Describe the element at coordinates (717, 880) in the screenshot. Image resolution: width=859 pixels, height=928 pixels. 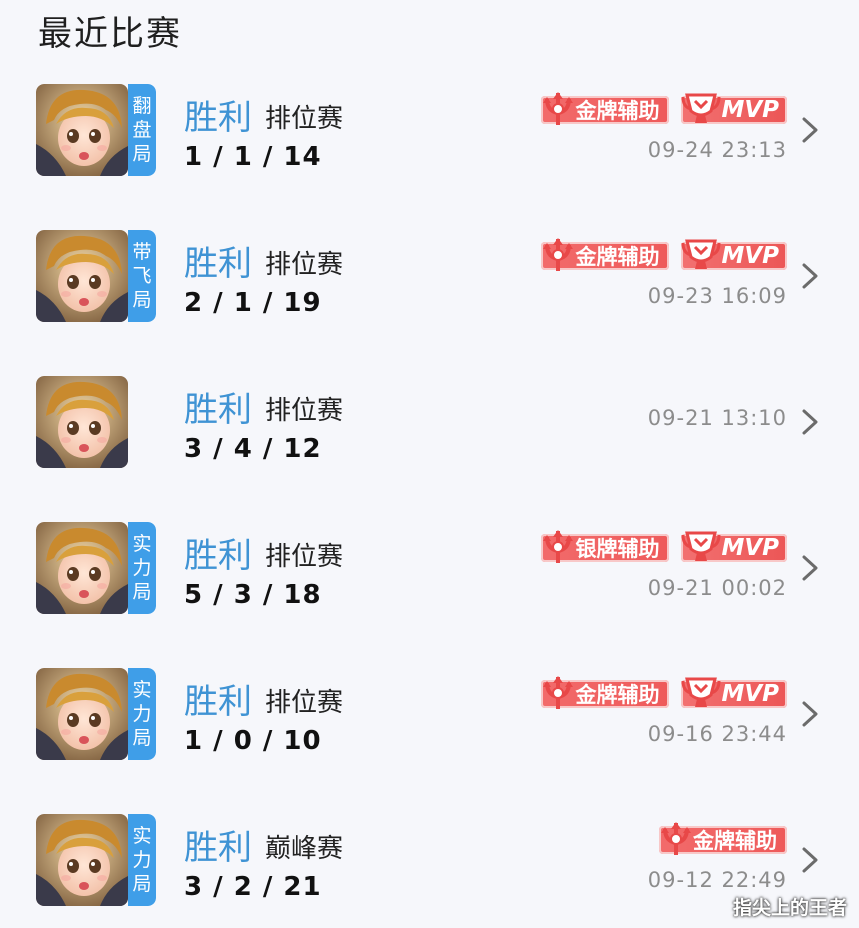
I see `match-time: 09-12 22:49` at that location.